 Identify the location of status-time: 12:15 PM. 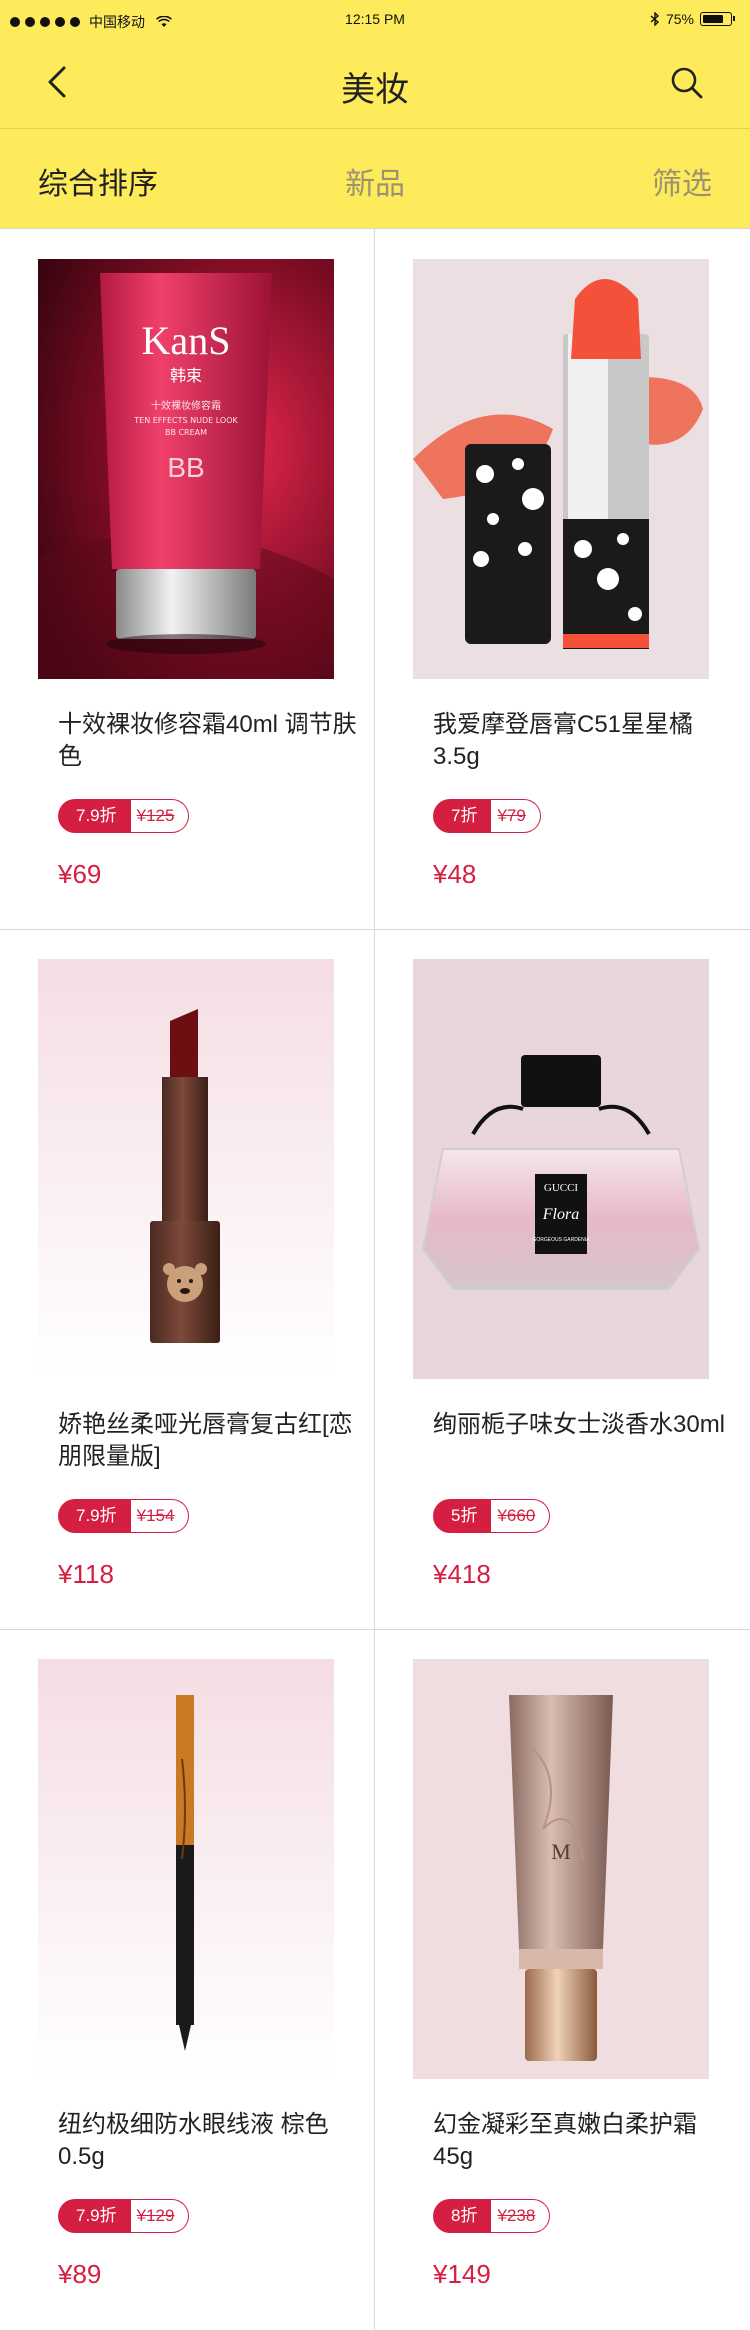
(375, 19).